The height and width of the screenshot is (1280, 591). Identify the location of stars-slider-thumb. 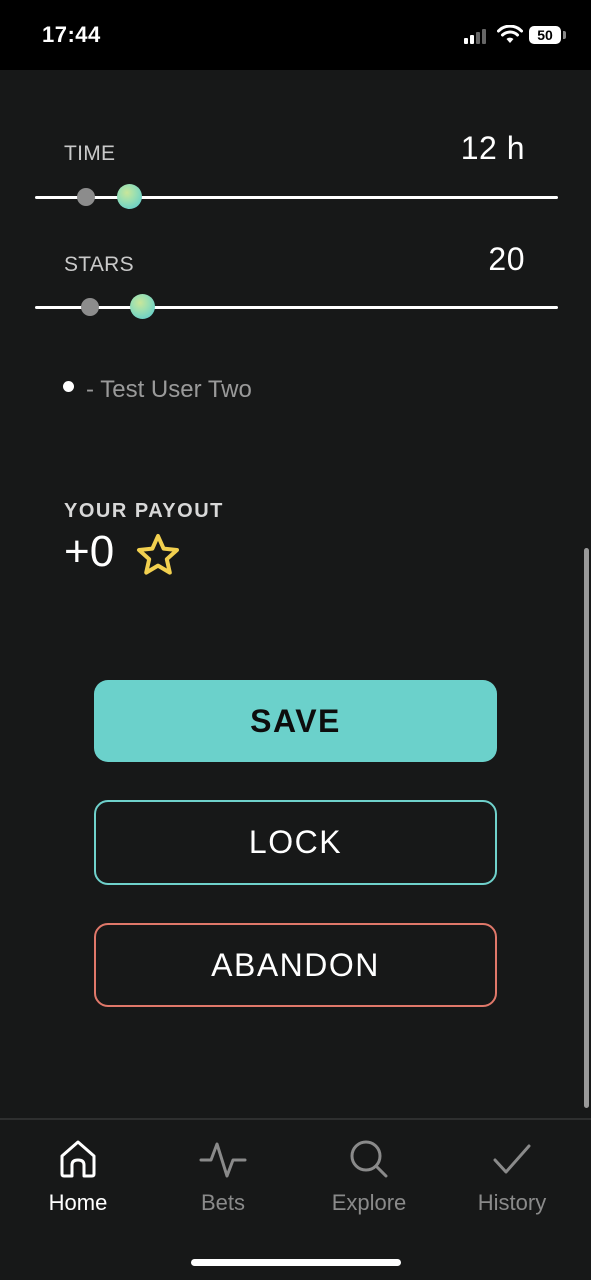
(142, 306).